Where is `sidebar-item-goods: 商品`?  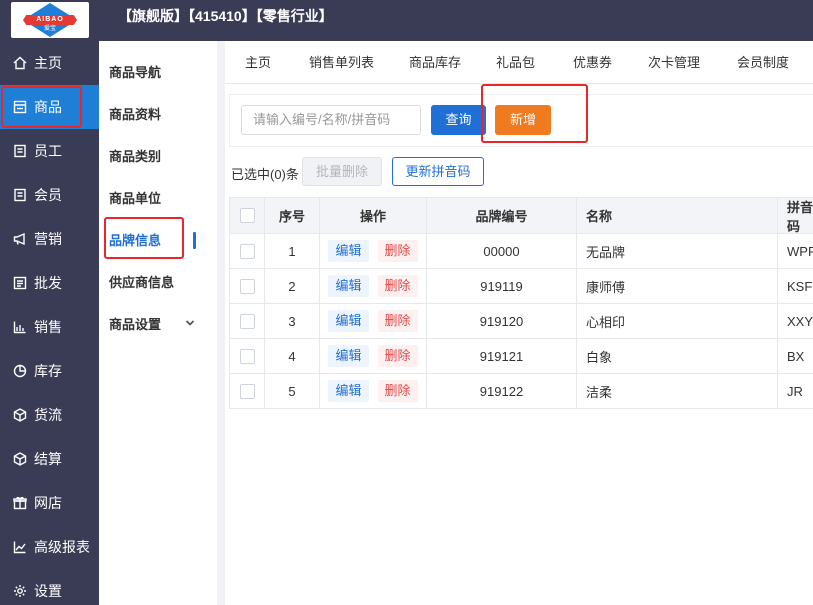
sidebar-item-goods: 商品 is located at coordinates (49, 107).